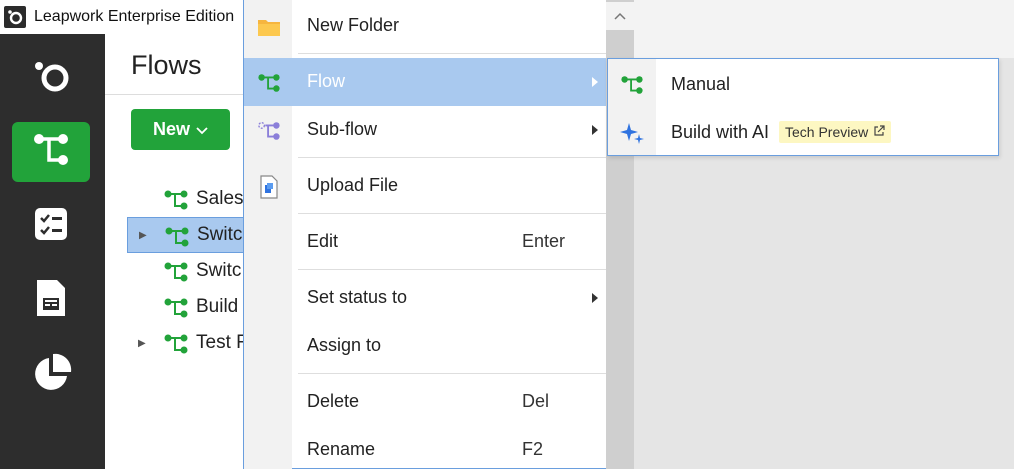 The height and width of the screenshot is (469, 1014). I want to click on sidebar-item-tasks, so click(51, 226).